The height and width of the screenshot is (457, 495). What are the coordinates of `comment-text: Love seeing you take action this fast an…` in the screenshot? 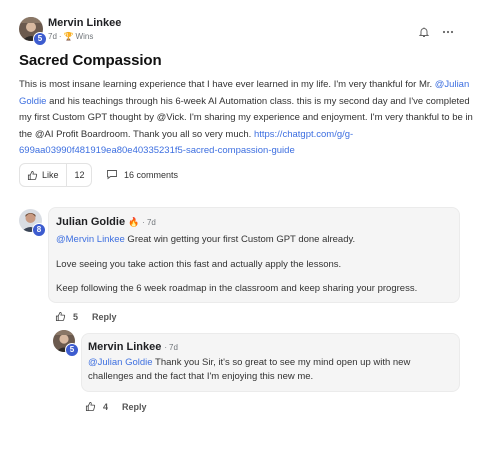 It's located at (199, 264).